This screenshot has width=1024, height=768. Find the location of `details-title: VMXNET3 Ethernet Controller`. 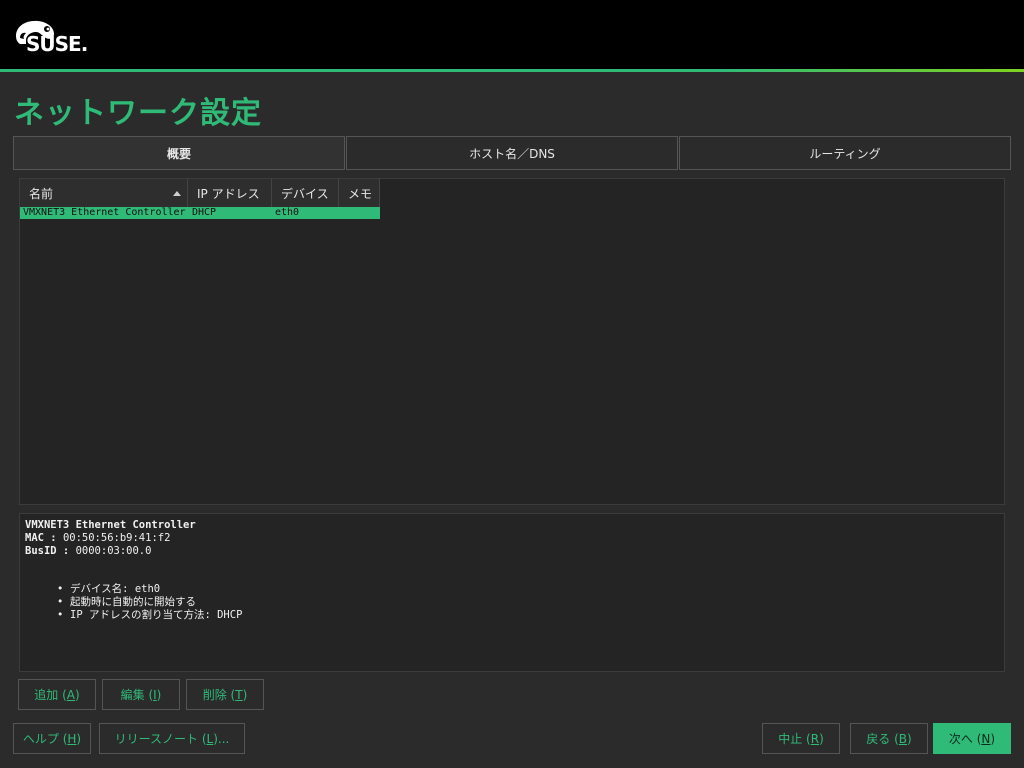

details-title: VMXNET3 Ethernet Controller is located at coordinates (110, 525).